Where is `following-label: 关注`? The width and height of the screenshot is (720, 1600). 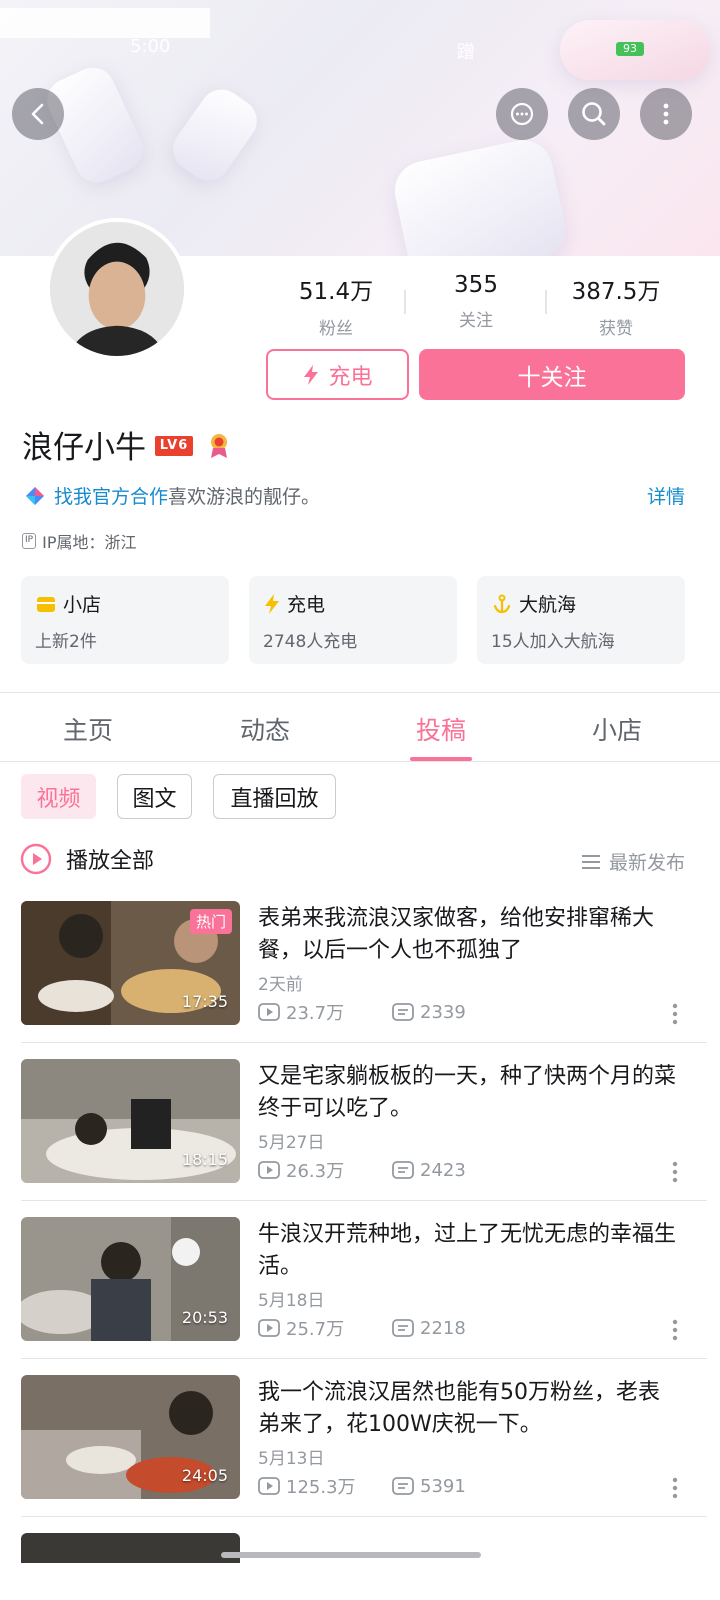 following-label: 关注 is located at coordinates (476, 321).